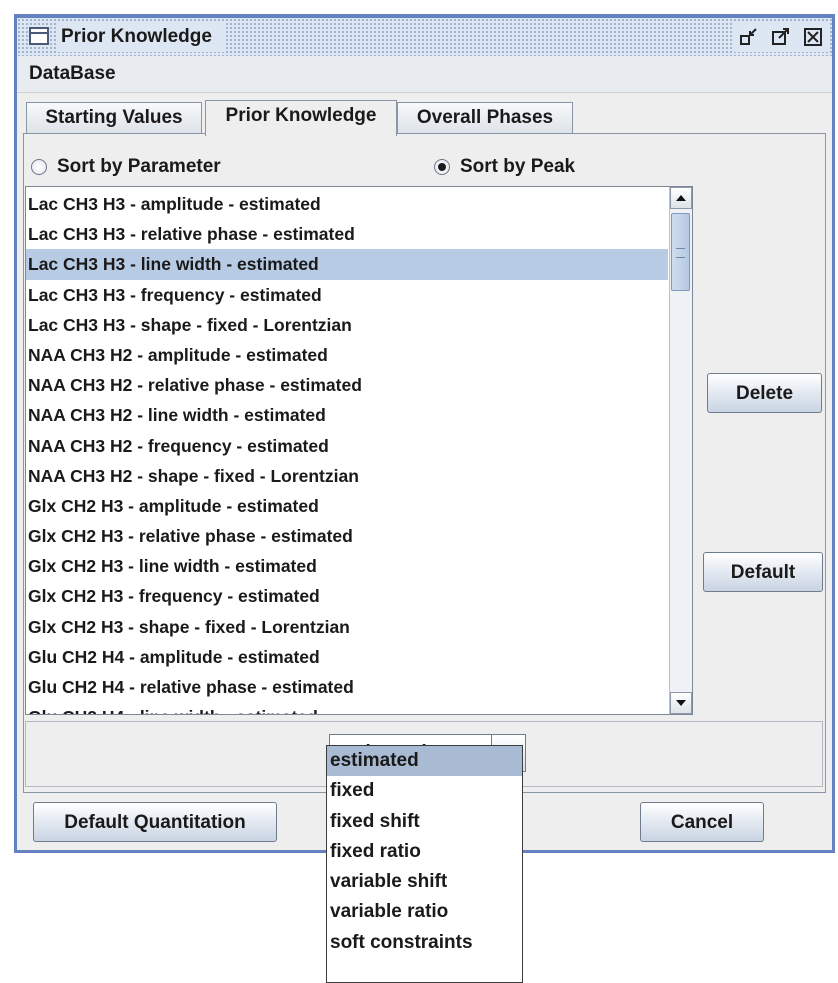  What do you see at coordinates (347, 506) in the screenshot?
I see `list-item: Glx CH2 H3 - amplitude - estimated` at bounding box center [347, 506].